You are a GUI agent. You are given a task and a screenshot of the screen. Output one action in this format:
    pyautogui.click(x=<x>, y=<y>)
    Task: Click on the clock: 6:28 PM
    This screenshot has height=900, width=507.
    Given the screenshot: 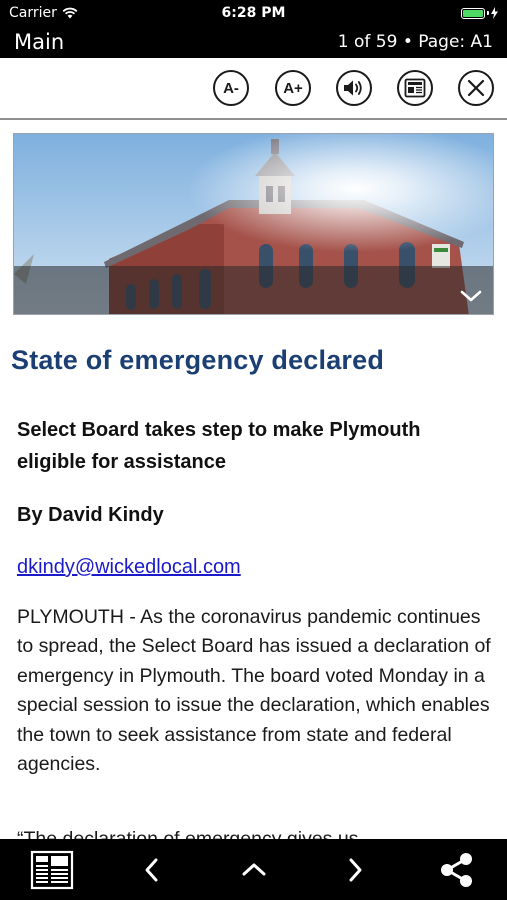 What is the action you would take?
    pyautogui.click(x=253, y=13)
    